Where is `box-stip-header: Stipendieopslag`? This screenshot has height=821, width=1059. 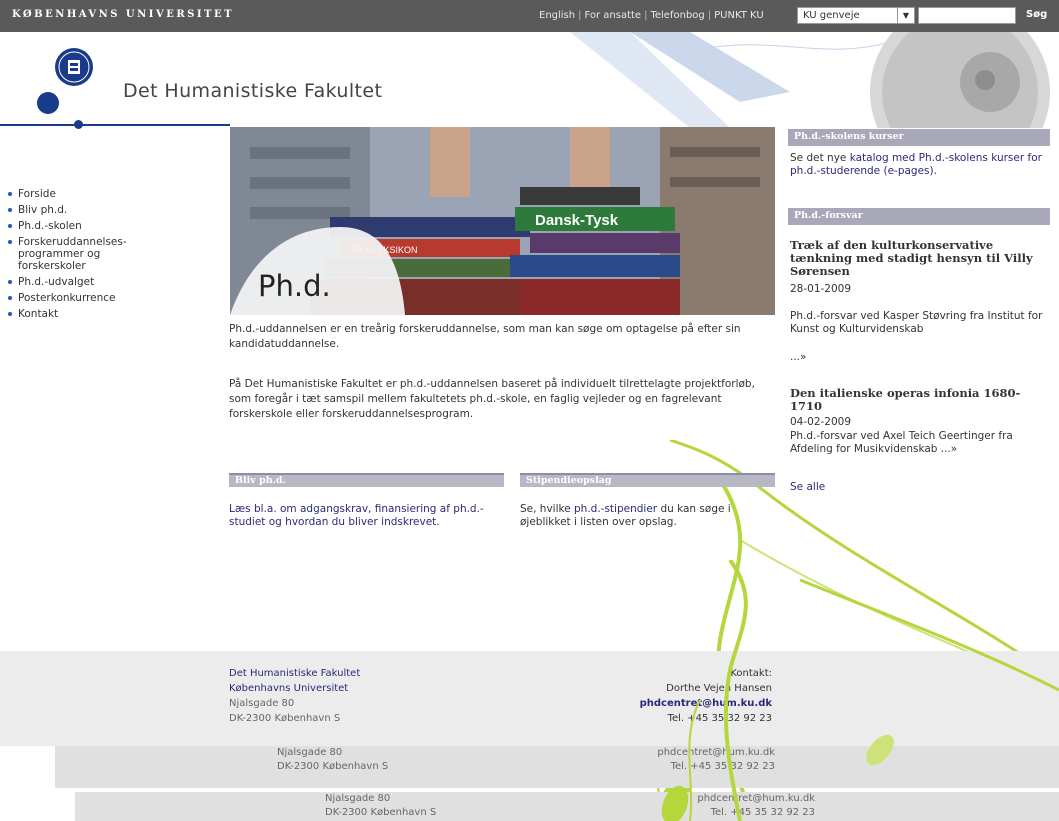
box-stip-header: Stipendieopslag is located at coordinates (647, 480).